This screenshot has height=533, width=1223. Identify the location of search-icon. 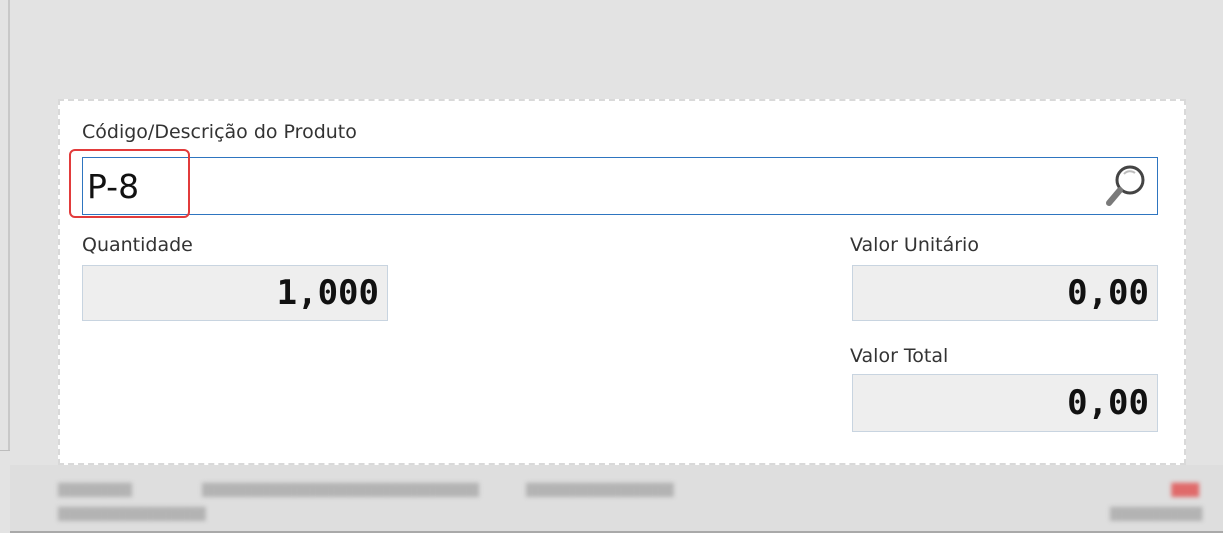
(1126, 186).